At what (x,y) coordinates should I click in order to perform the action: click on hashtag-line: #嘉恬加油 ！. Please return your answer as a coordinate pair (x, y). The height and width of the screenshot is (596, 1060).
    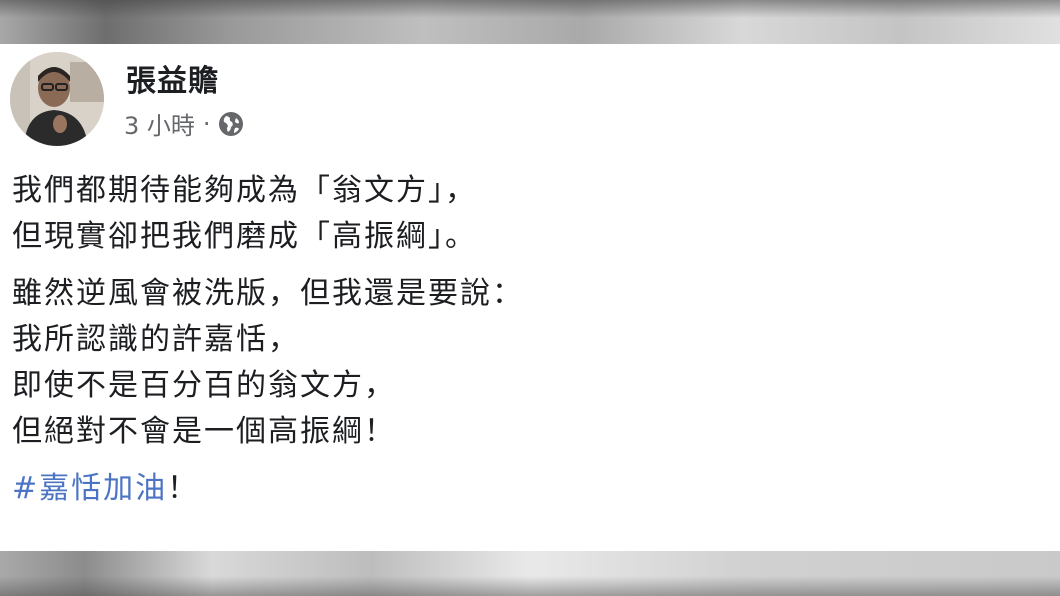
    Looking at the image, I should click on (512, 489).